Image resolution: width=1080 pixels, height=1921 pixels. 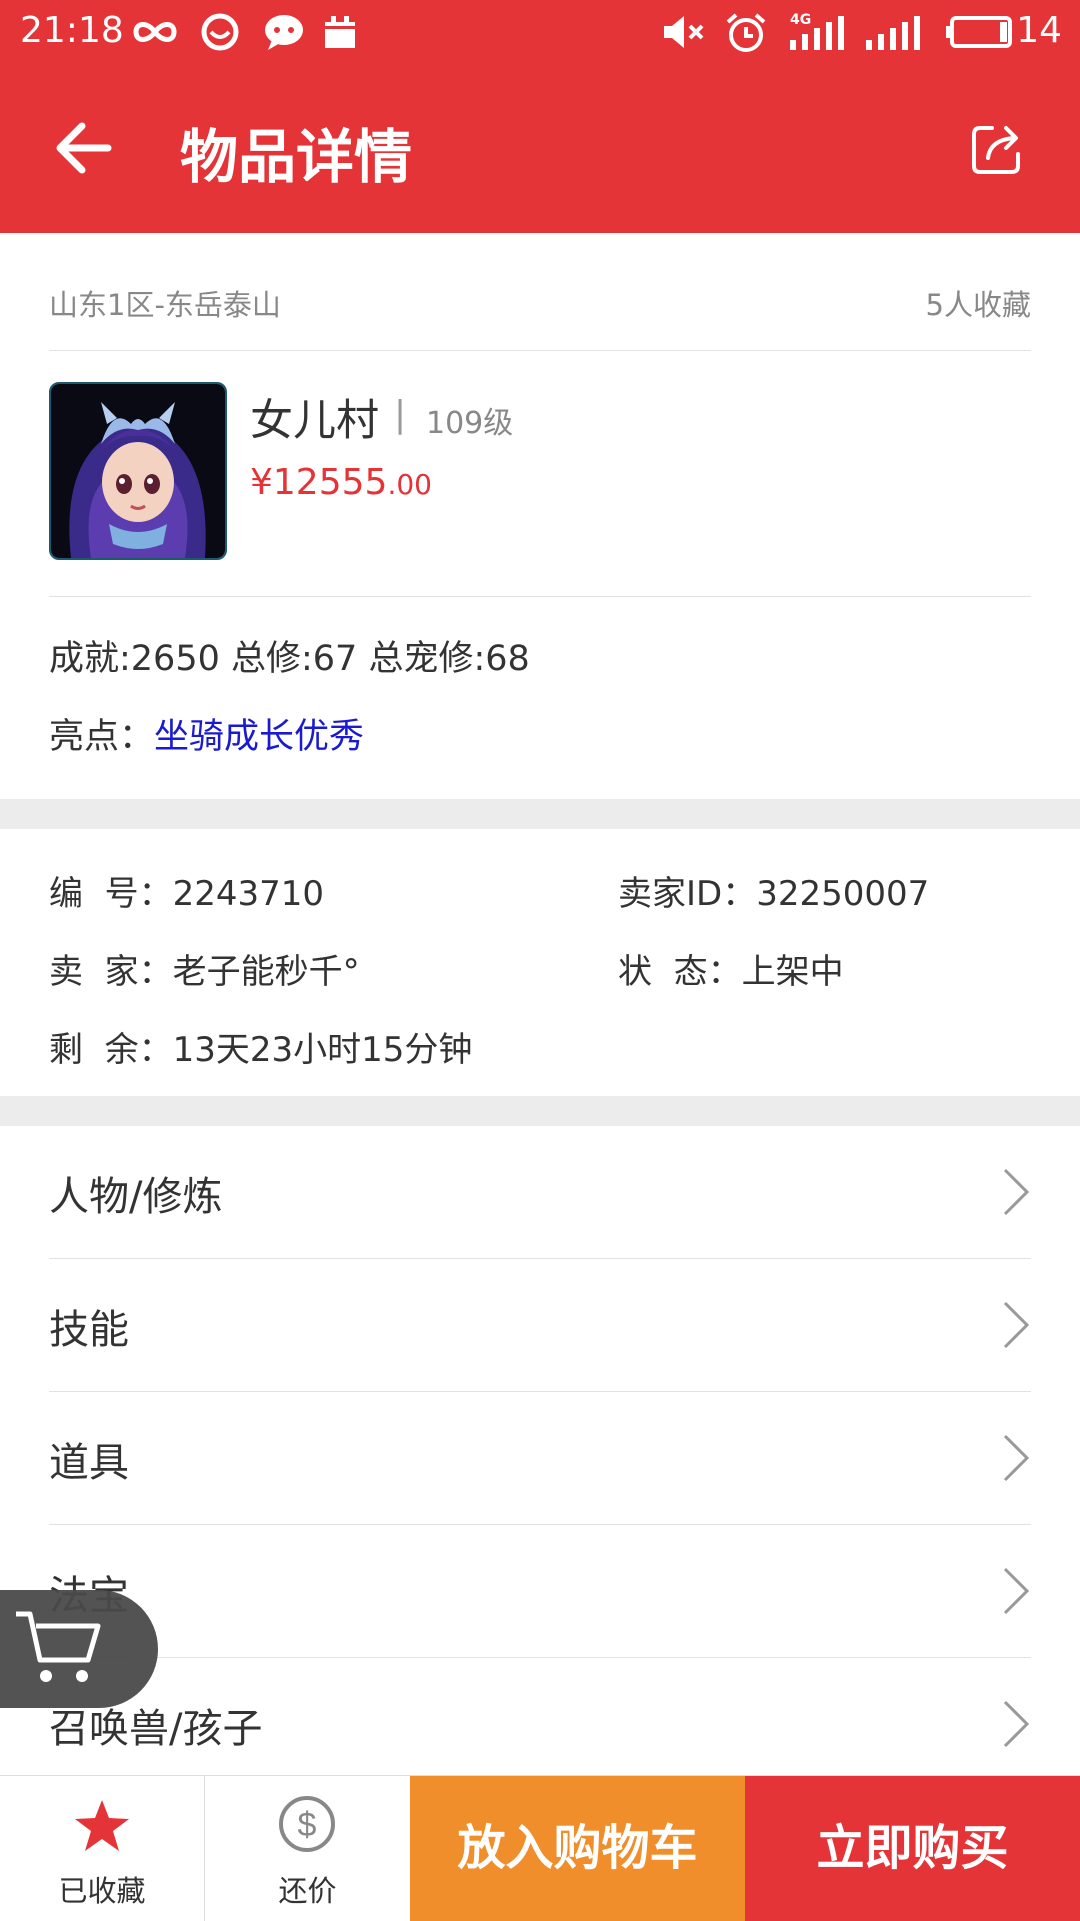 What do you see at coordinates (284, 32) in the screenshot?
I see `chat-bubble-icon` at bounding box center [284, 32].